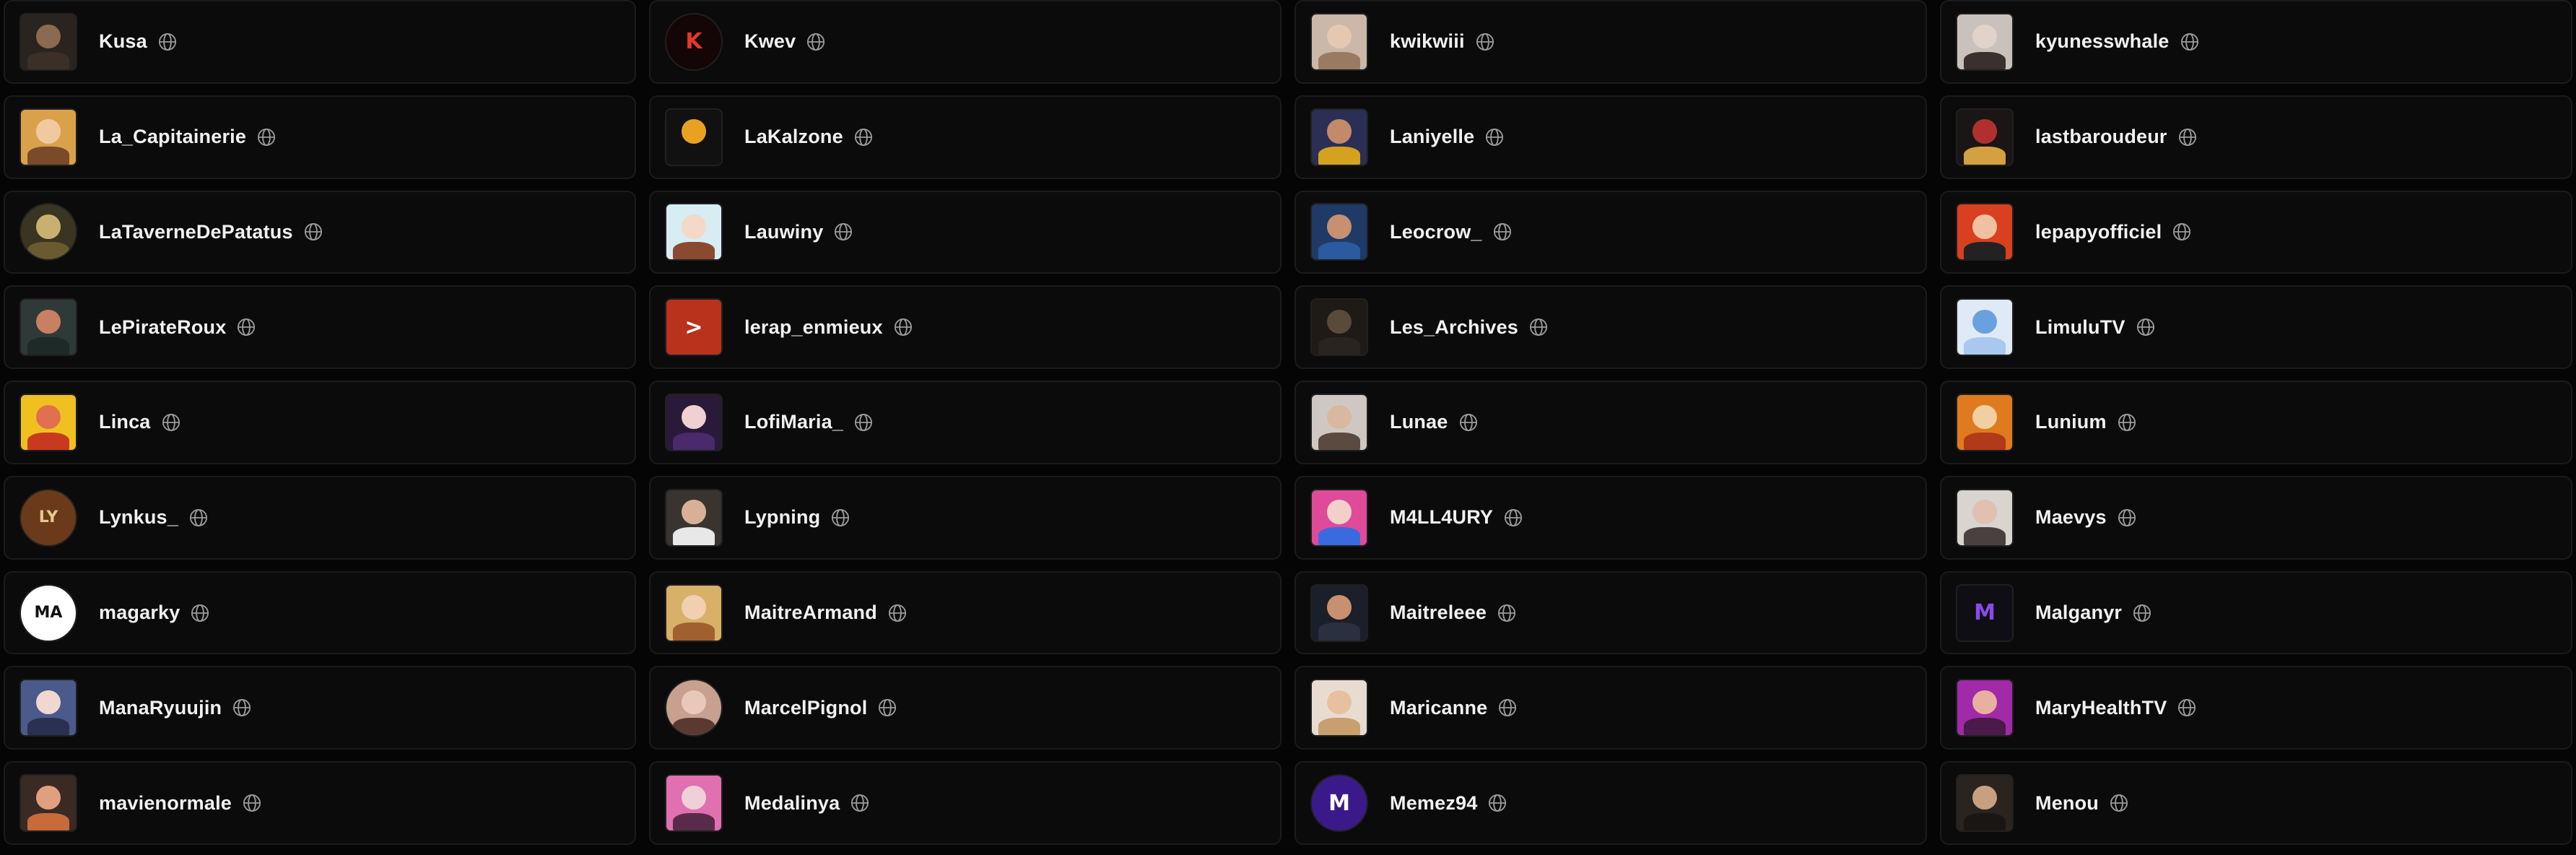  I want to click on streamer-card: Laniyelle, so click(1611, 137).